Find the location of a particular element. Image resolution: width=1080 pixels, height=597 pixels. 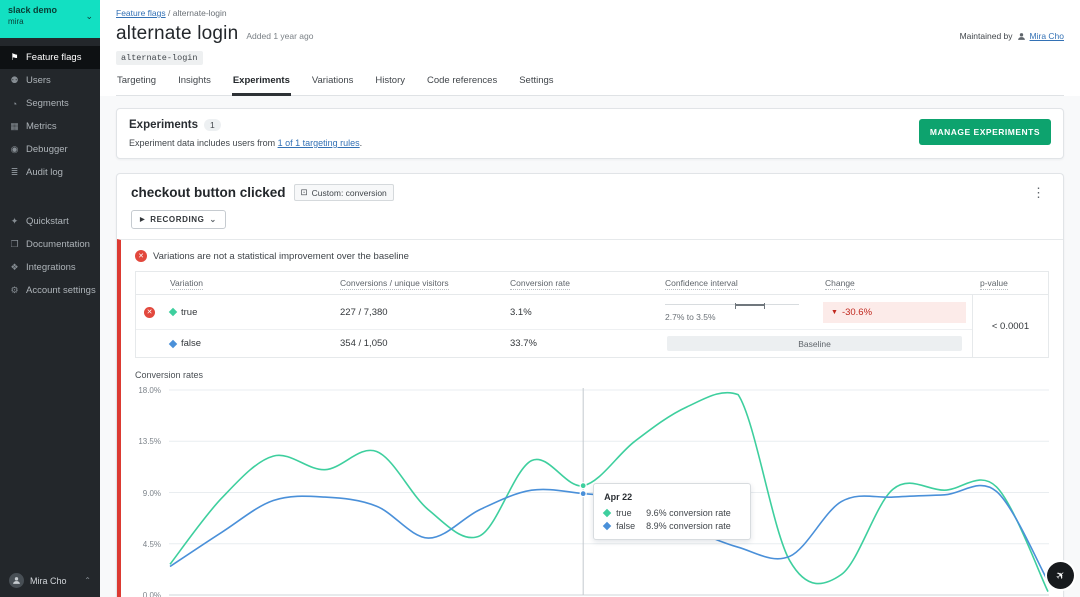

table-header-conversions: Conversions / unique visitors is located at coordinates (417, 283).